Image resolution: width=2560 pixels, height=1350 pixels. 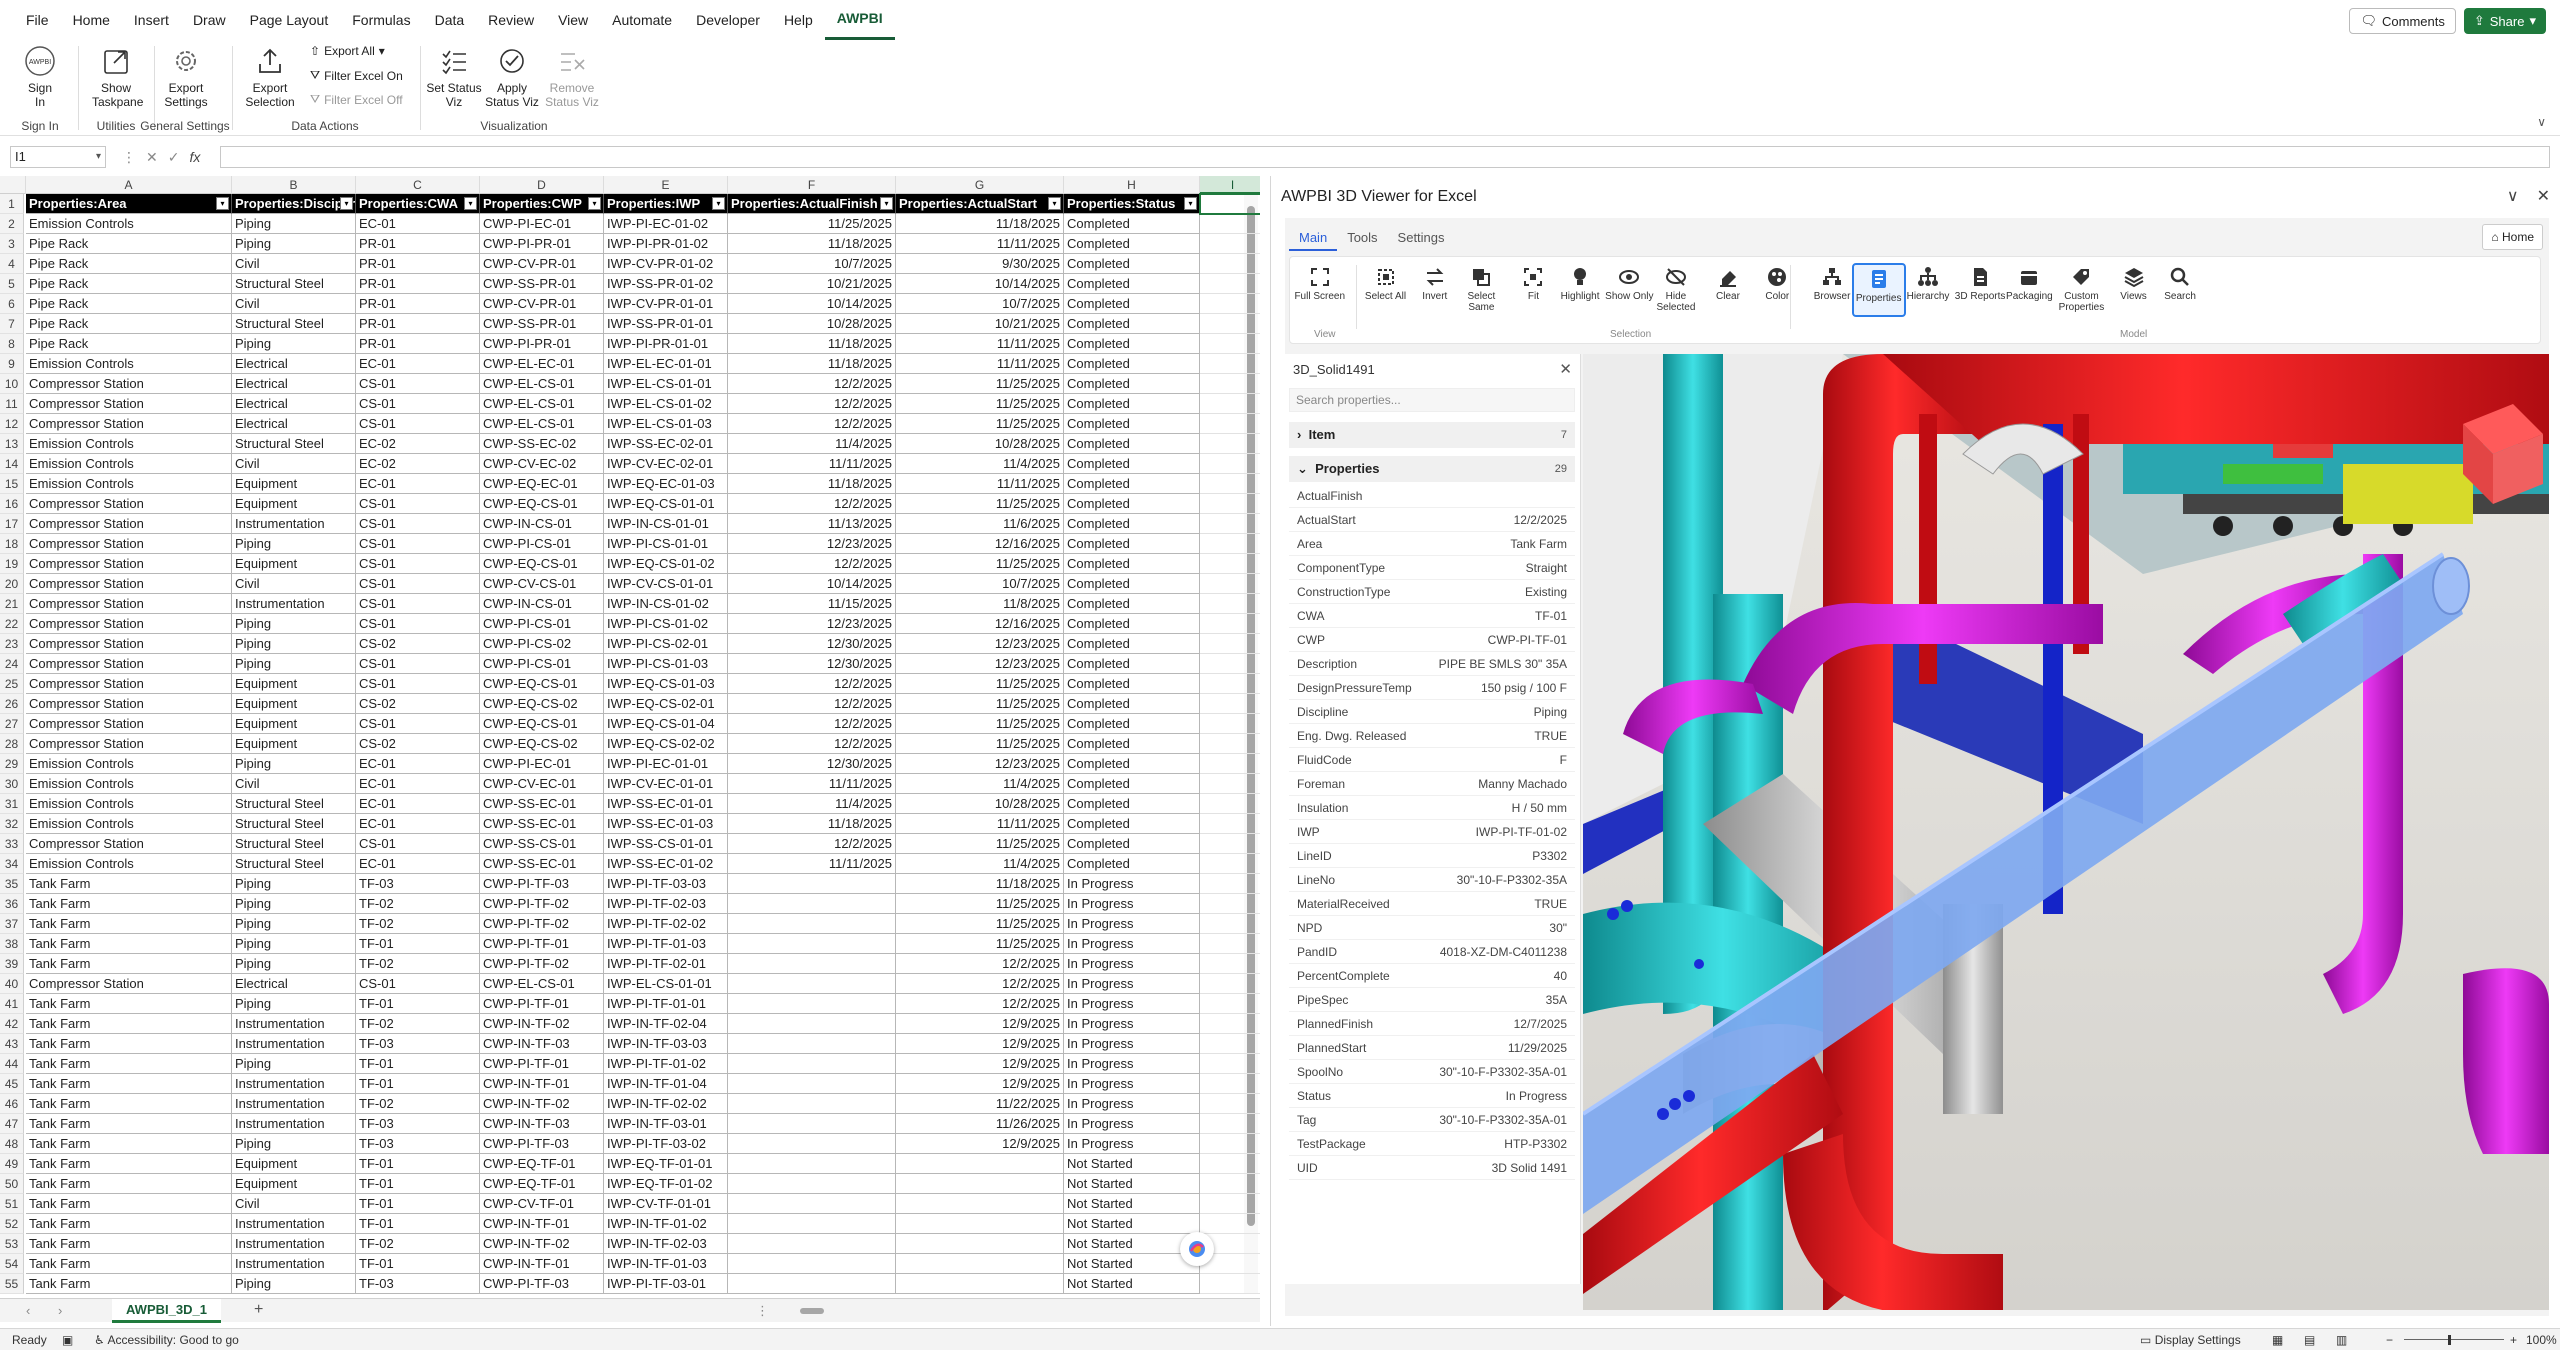 What do you see at coordinates (812, 664) in the screenshot?
I see `table-cell: 12/30/2025` at bounding box center [812, 664].